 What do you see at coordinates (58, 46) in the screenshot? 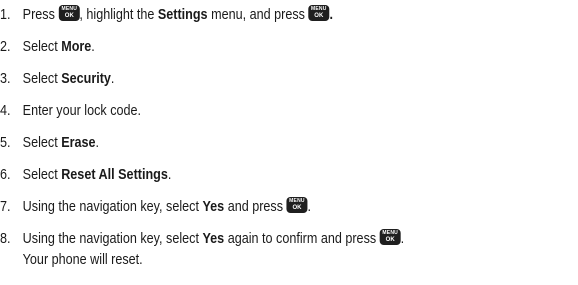
I see `step-text: Select More.` at bounding box center [58, 46].